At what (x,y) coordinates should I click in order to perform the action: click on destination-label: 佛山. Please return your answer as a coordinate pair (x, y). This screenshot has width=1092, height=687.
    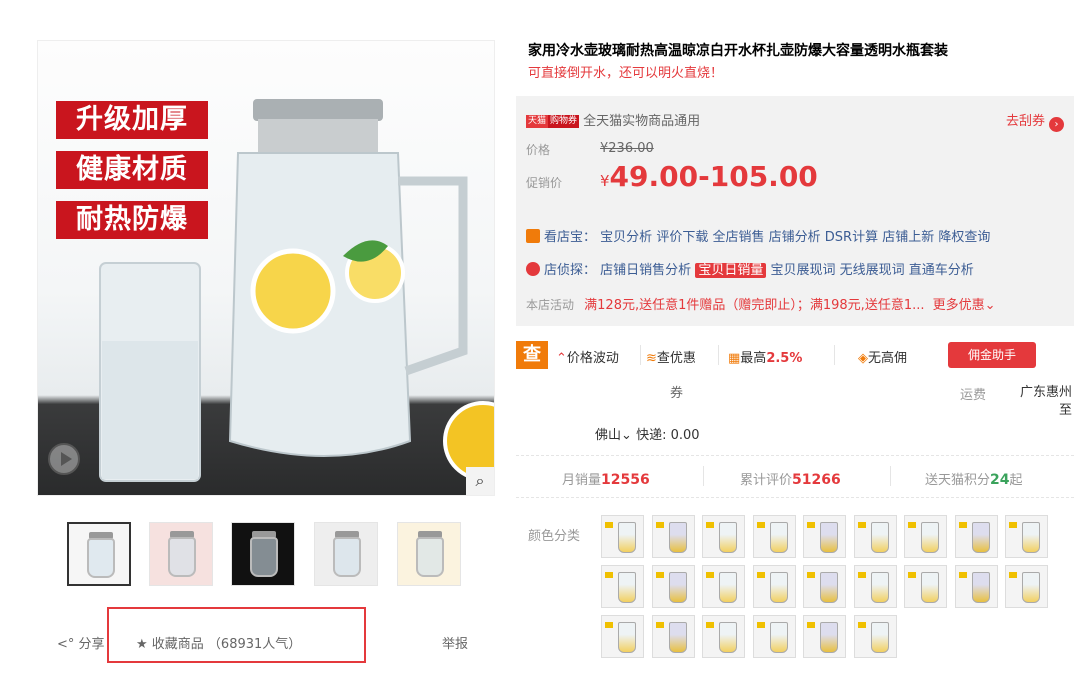
    Looking at the image, I should click on (608, 435).